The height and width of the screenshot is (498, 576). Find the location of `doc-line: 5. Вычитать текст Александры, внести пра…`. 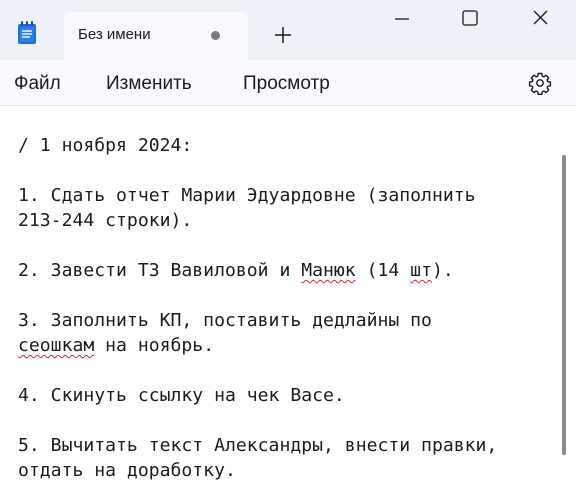

doc-line: 5. Вычитать текст Александры, внести пра… is located at coordinates (258, 445).